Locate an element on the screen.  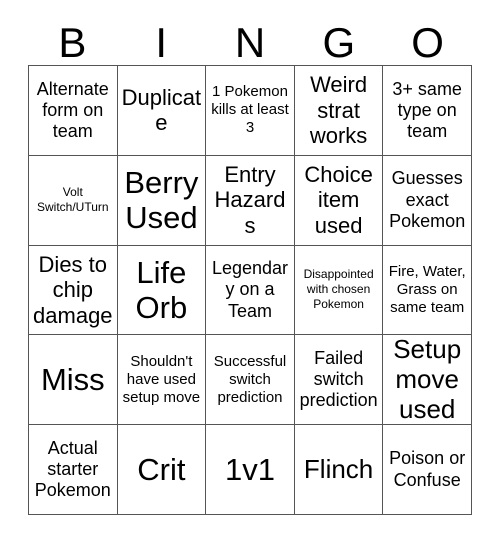
bingo-cell-o4: Setup move used is located at coordinates (427, 380).